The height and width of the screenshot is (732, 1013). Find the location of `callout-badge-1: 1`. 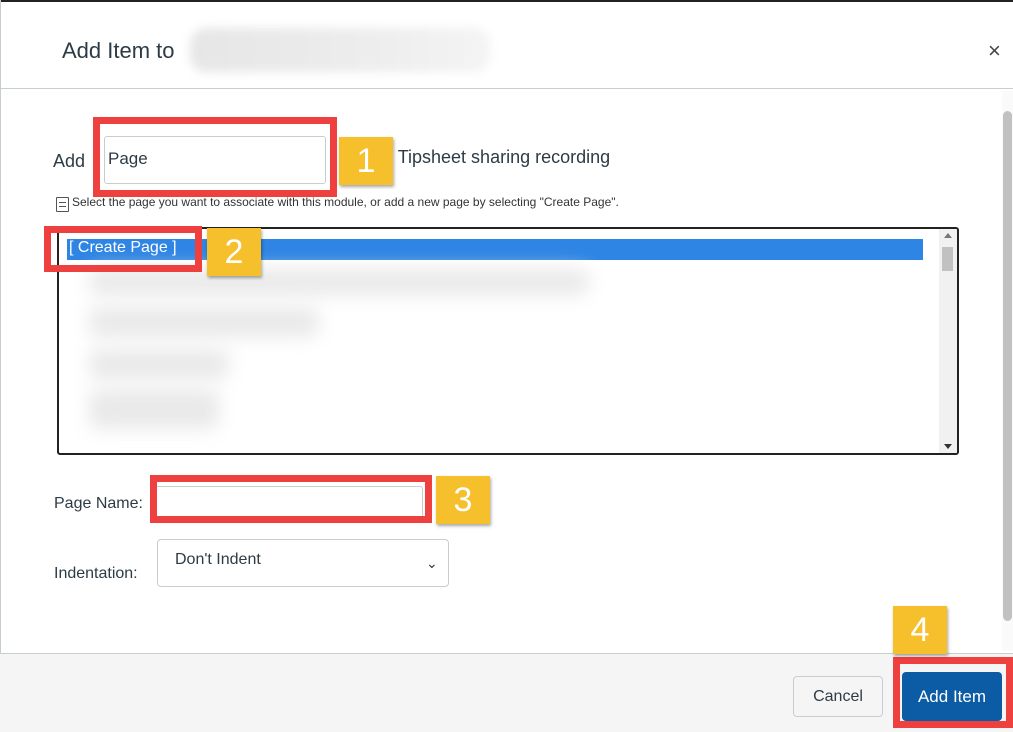

callout-badge-1: 1 is located at coordinates (366, 161).